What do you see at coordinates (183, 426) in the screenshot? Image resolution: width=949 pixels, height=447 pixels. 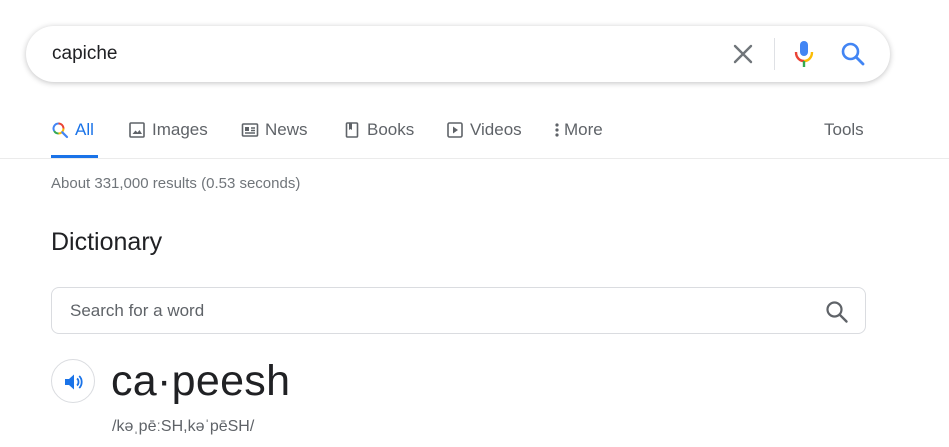 I see `dictionary-pronunciation: /kəˌpēːSH,kəˈpēSH/` at bounding box center [183, 426].